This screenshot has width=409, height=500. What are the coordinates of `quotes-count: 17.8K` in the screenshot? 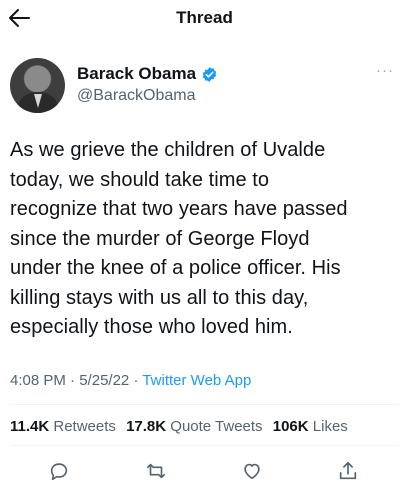 It's located at (146, 426).